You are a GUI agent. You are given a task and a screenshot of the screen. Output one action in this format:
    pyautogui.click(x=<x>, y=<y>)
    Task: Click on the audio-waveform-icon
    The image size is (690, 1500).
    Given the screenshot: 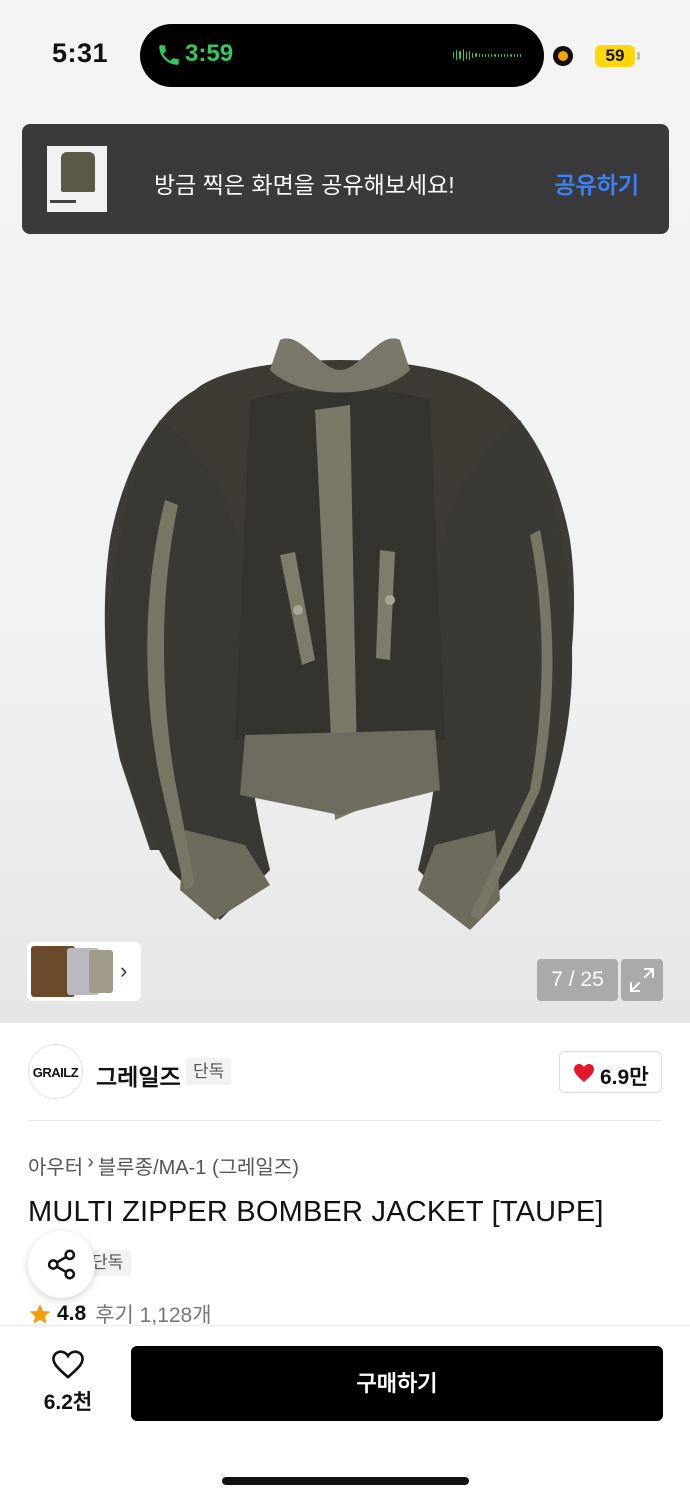 What is the action you would take?
    pyautogui.click(x=487, y=55)
    